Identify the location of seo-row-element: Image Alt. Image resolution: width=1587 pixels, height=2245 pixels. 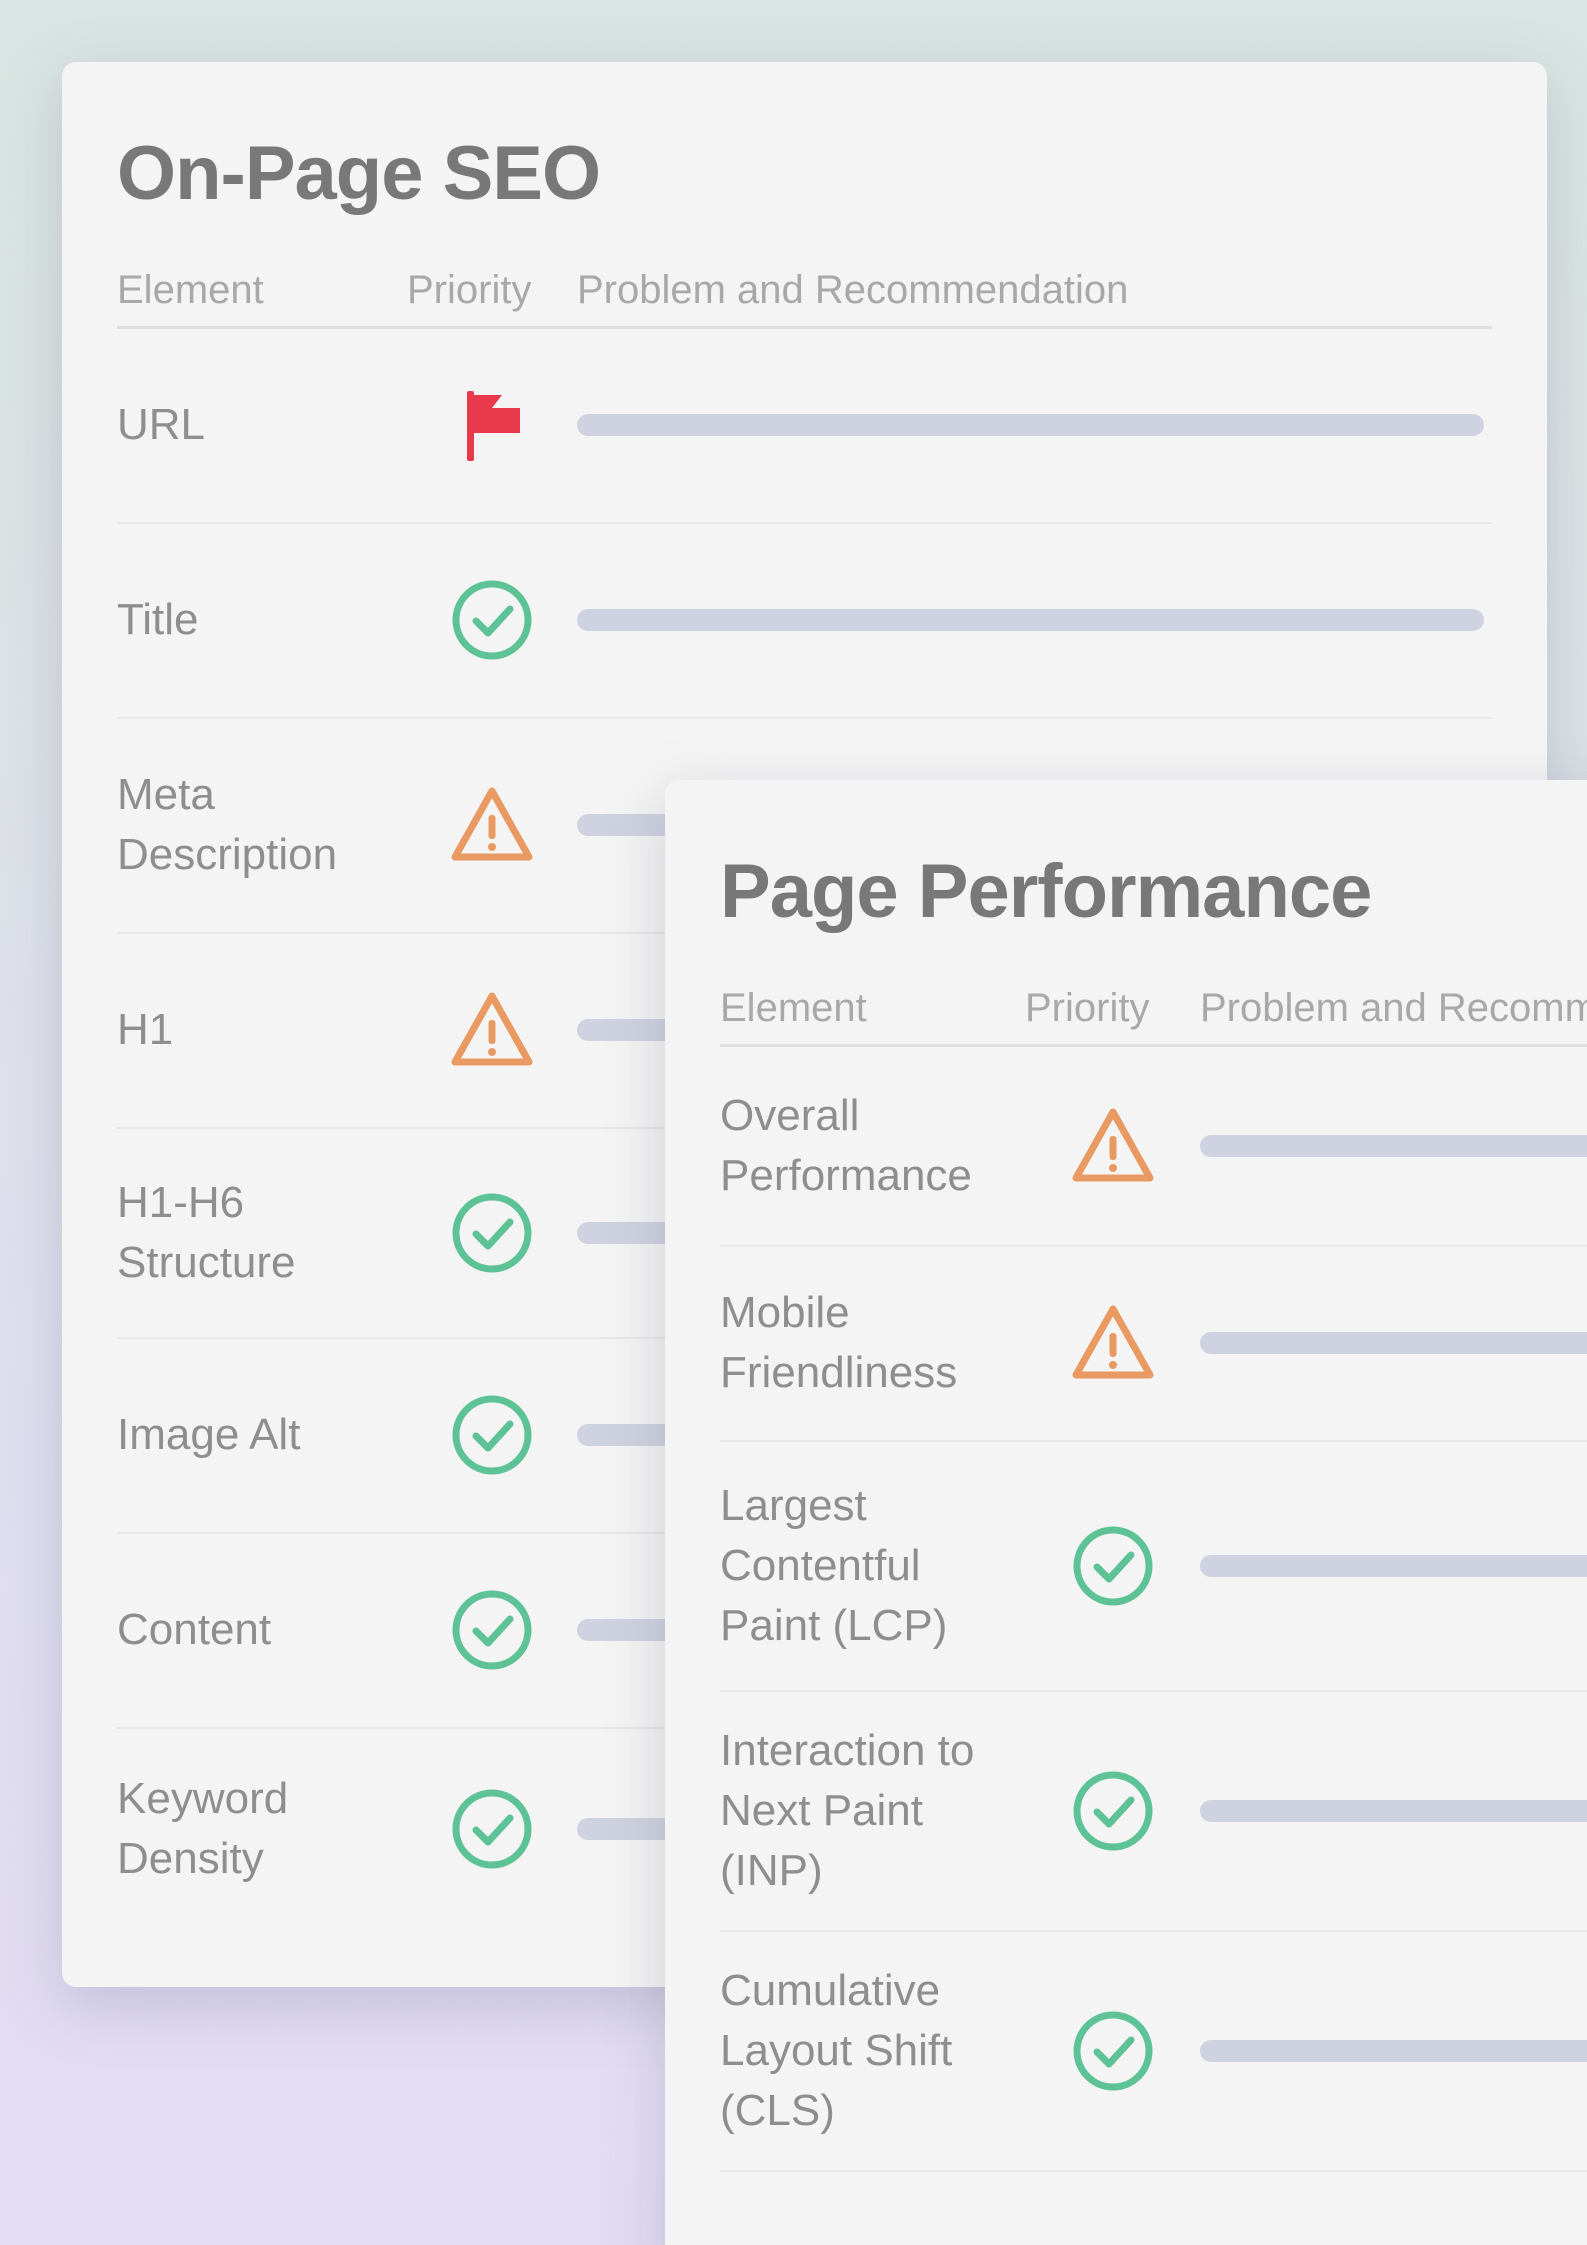
(209, 1435).